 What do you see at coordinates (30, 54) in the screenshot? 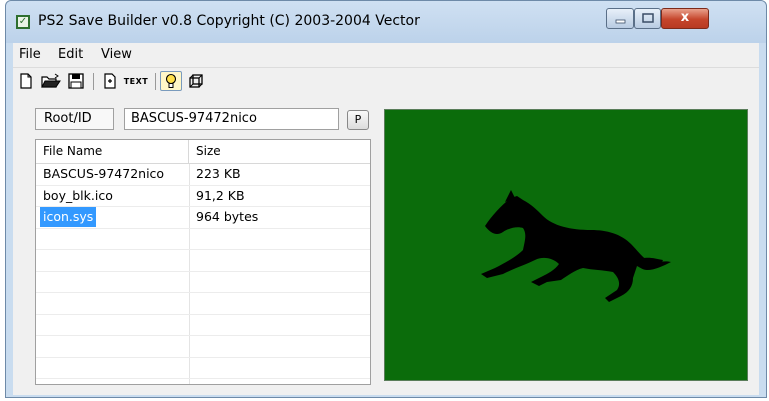
I see `menu-file: File` at bounding box center [30, 54].